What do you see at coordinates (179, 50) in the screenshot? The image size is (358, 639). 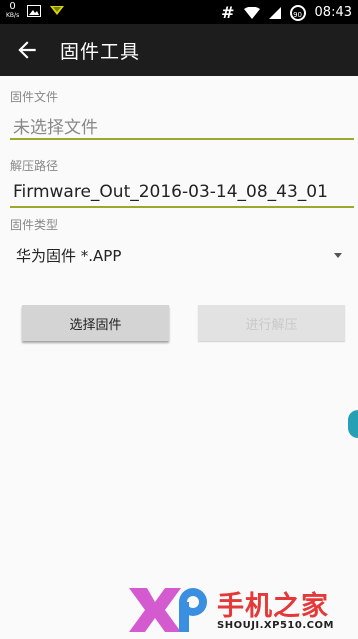 I see `app-bar: 固件工具` at bounding box center [179, 50].